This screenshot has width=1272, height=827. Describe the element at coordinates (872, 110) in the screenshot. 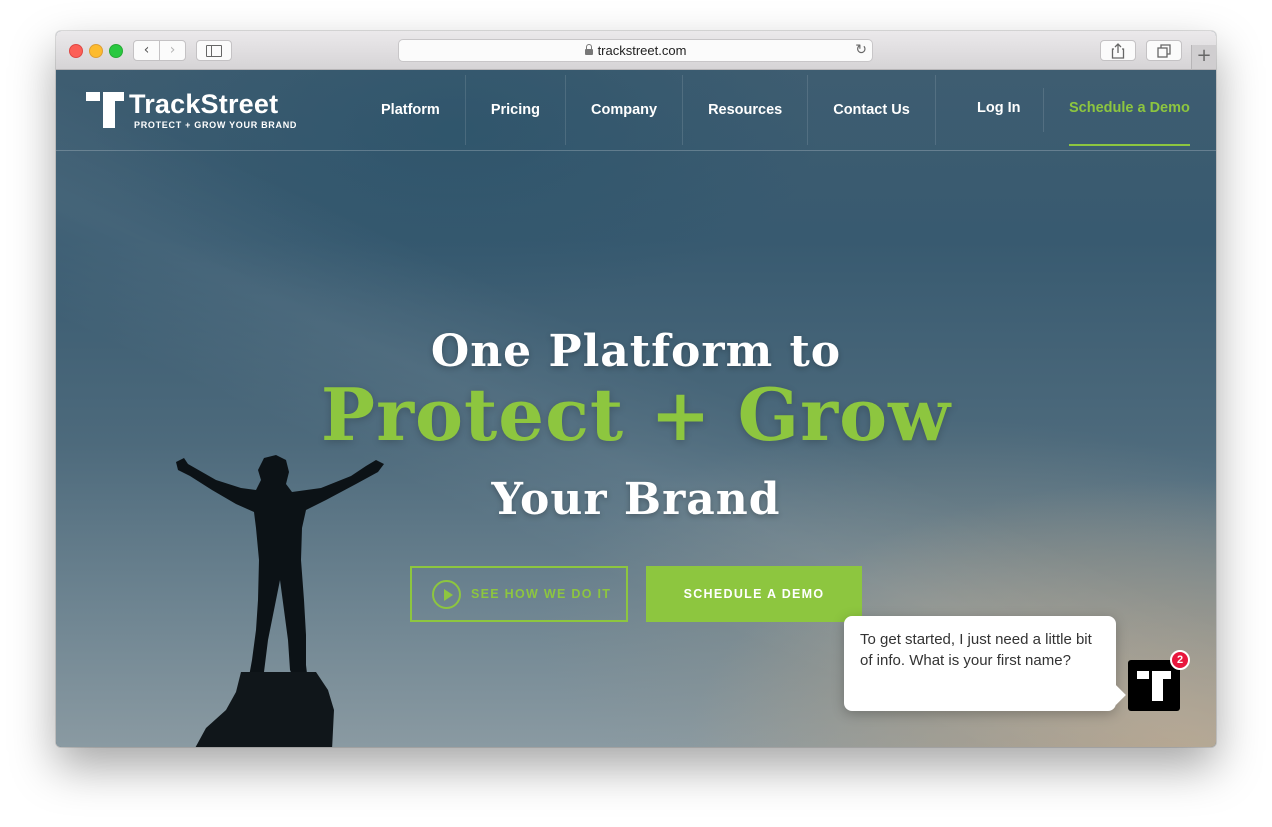

I see `nav-item-contact-us: Contact Us` at that location.